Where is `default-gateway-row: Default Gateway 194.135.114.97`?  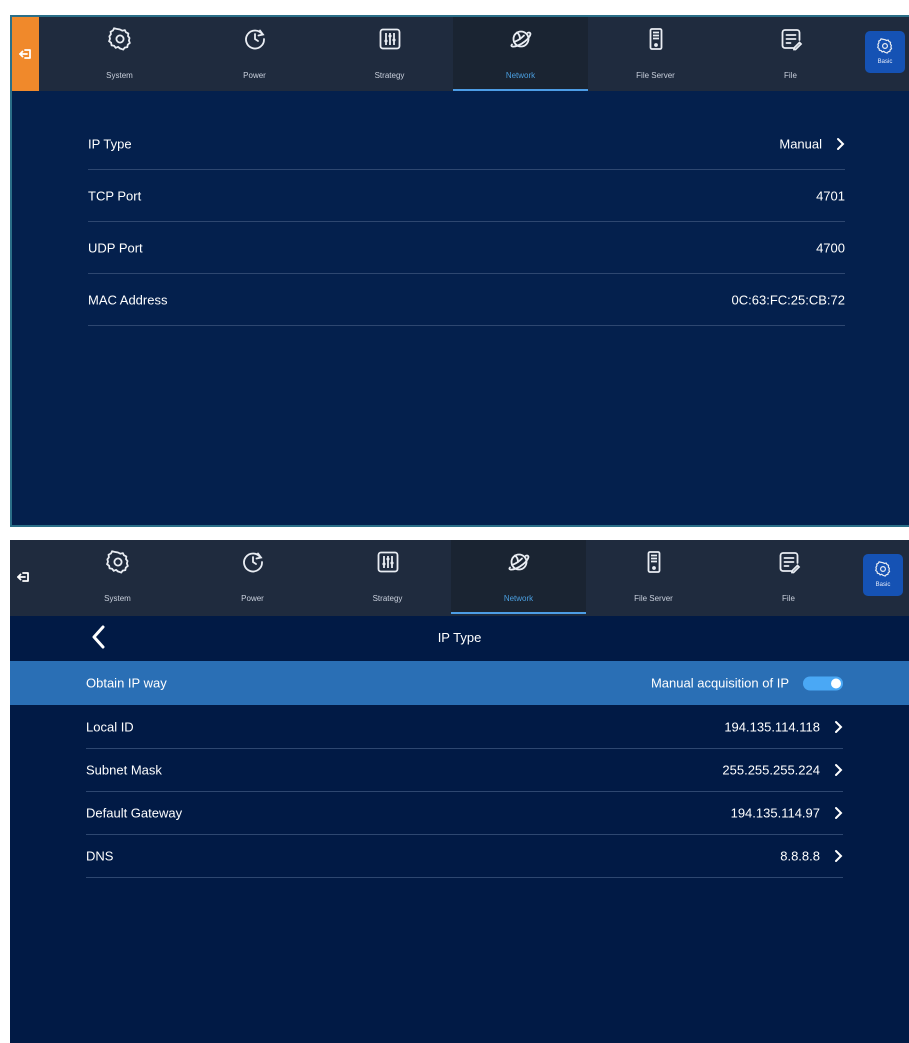 default-gateway-row: Default Gateway 194.135.114.97 is located at coordinates (464, 813).